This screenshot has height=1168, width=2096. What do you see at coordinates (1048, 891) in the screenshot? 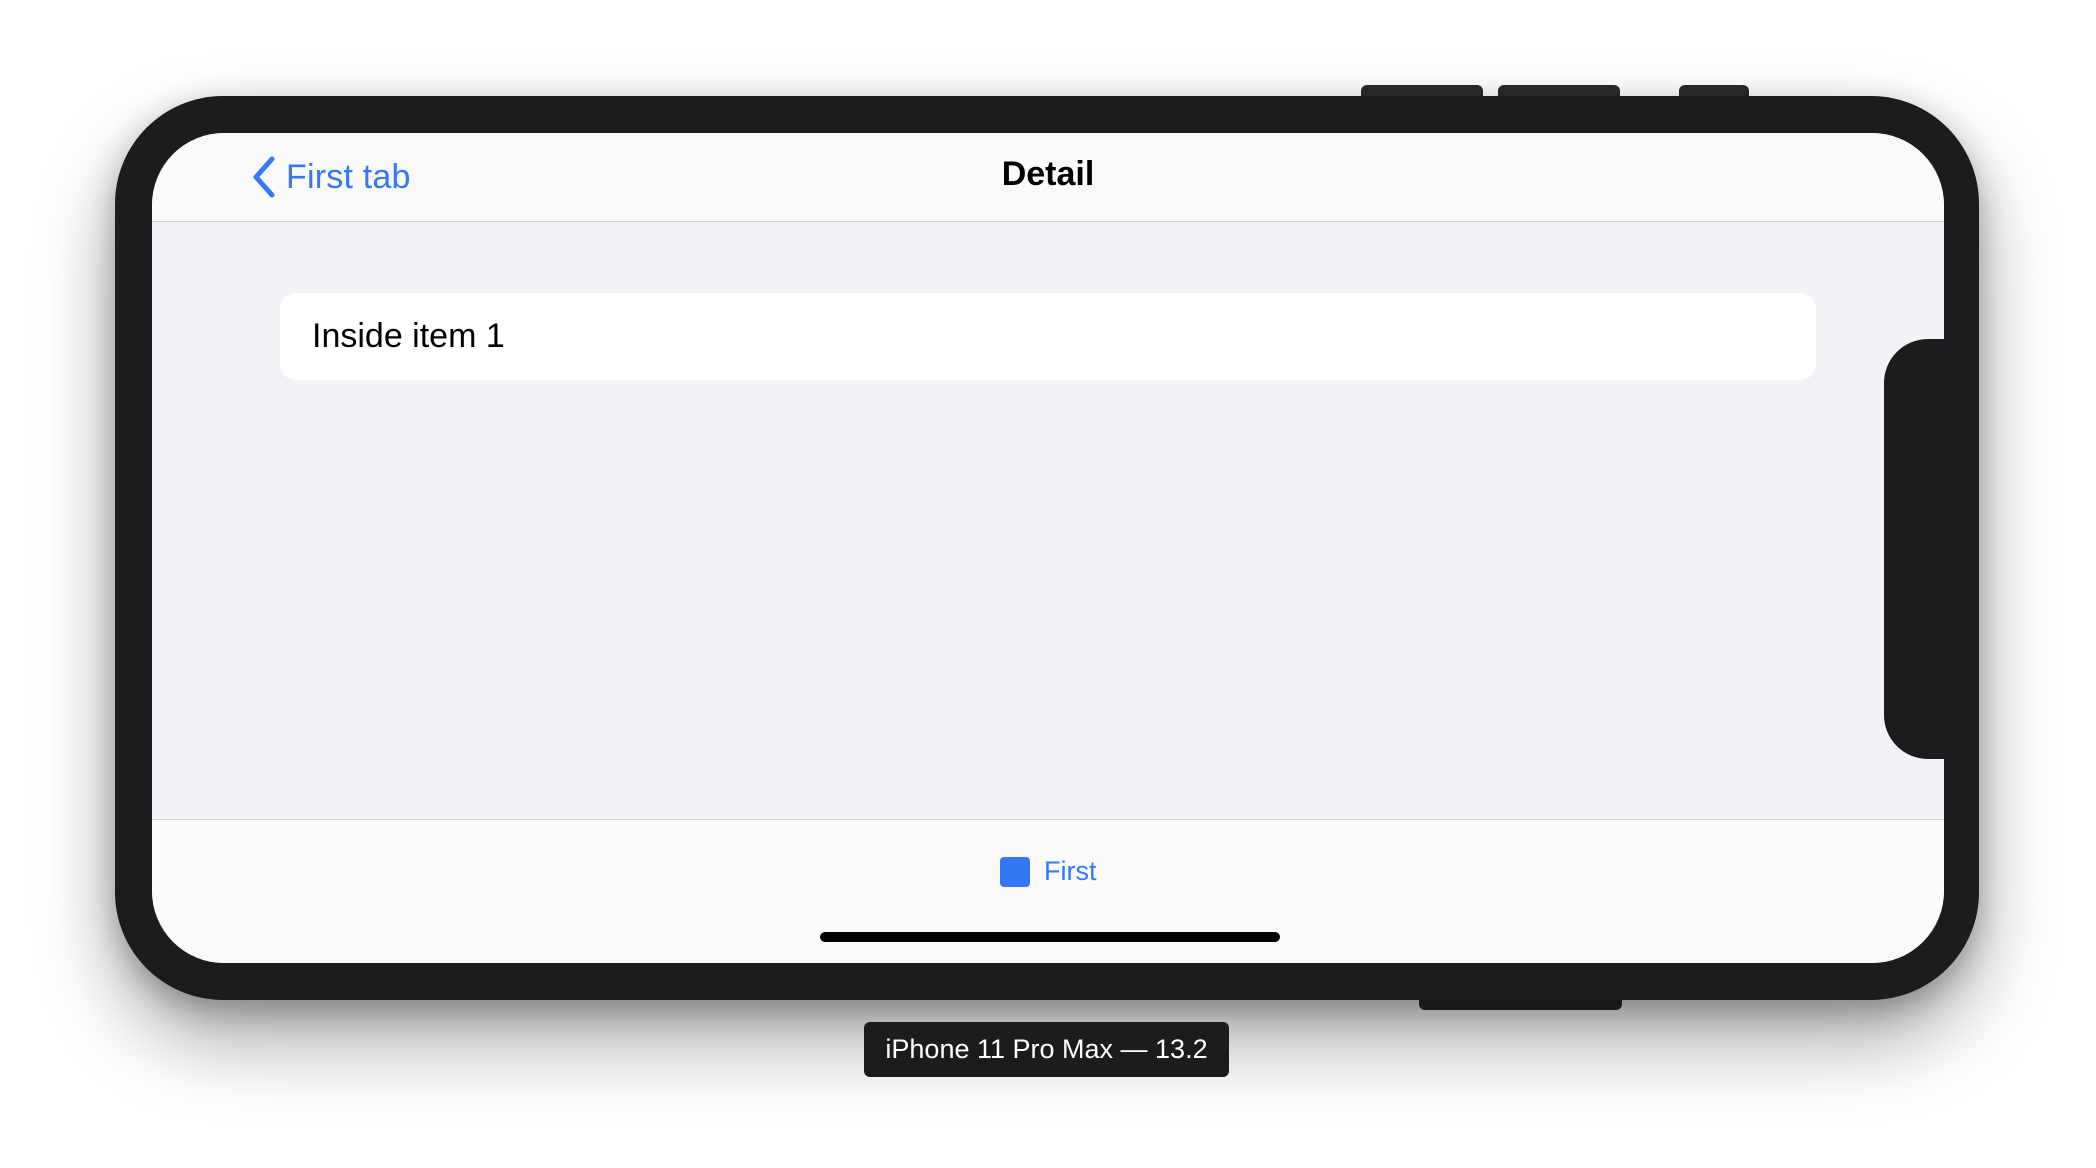
I see `tab-bar: First` at bounding box center [1048, 891].